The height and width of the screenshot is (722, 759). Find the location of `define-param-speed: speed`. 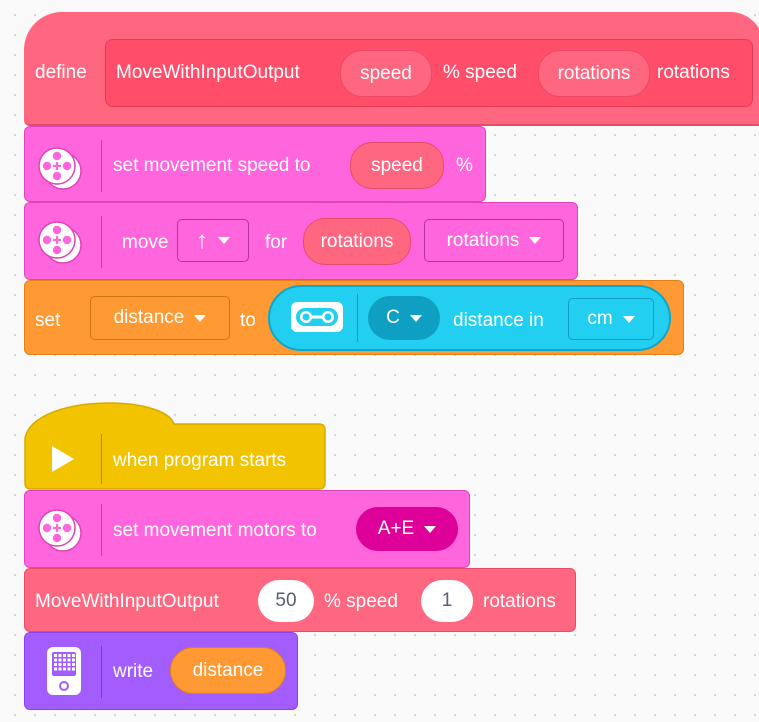

define-param-speed: speed is located at coordinates (386, 73).